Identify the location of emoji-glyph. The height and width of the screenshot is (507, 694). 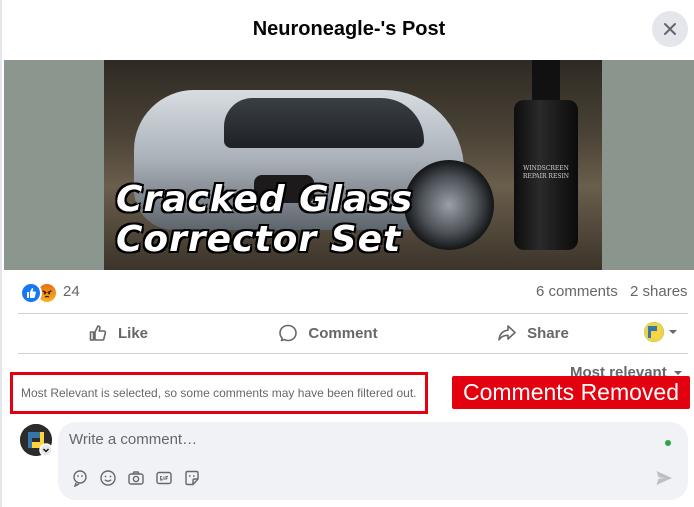
(108, 478).